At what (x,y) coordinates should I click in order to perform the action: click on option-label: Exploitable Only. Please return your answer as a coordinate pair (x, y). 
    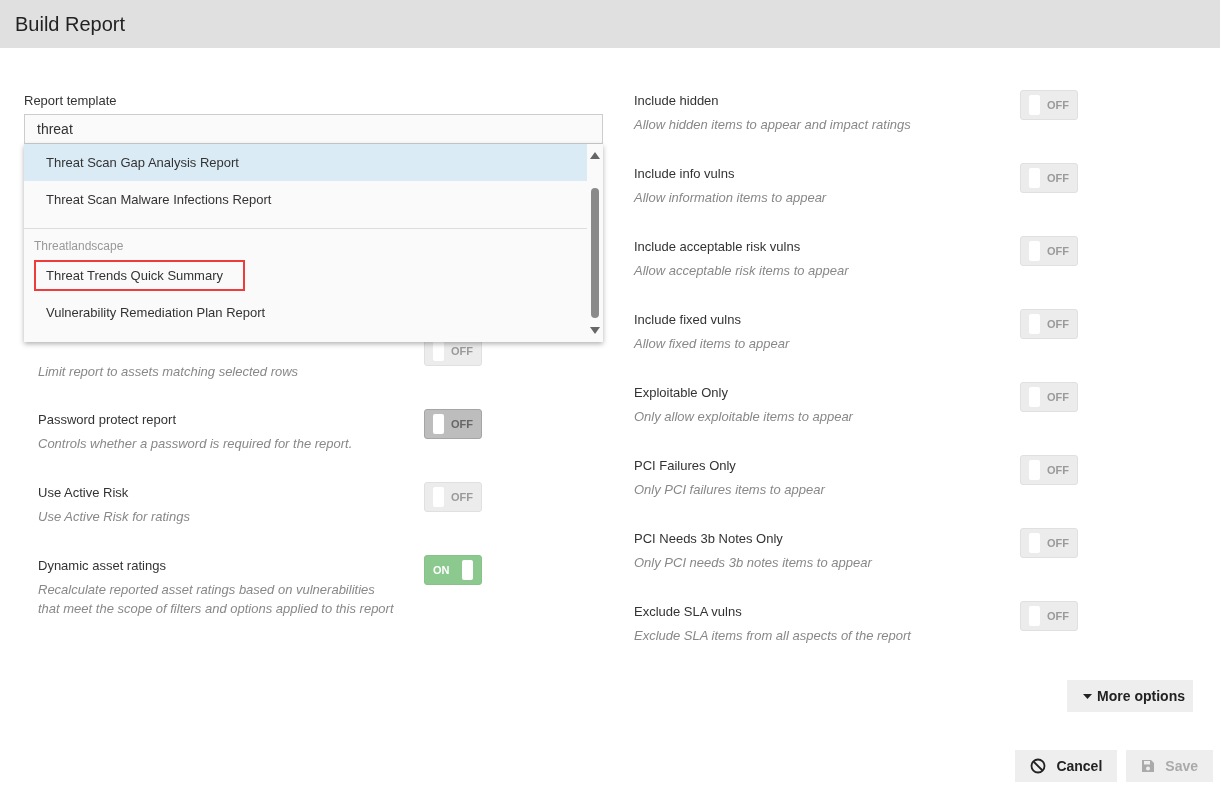
    Looking at the image, I should click on (681, 393).